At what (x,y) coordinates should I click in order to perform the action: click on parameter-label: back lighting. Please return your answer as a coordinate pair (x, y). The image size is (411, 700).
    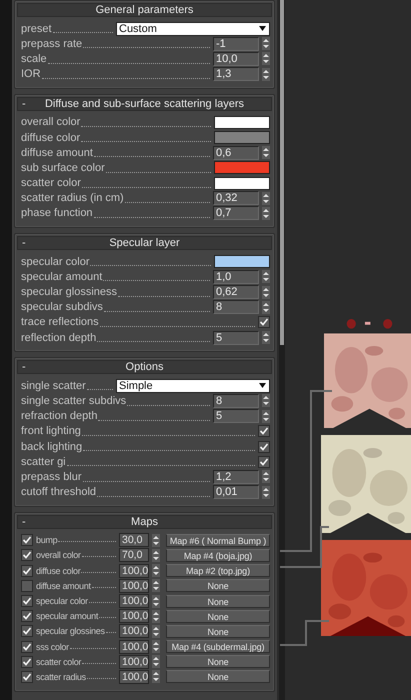
    Looking at the image, I should click on (51, 446).